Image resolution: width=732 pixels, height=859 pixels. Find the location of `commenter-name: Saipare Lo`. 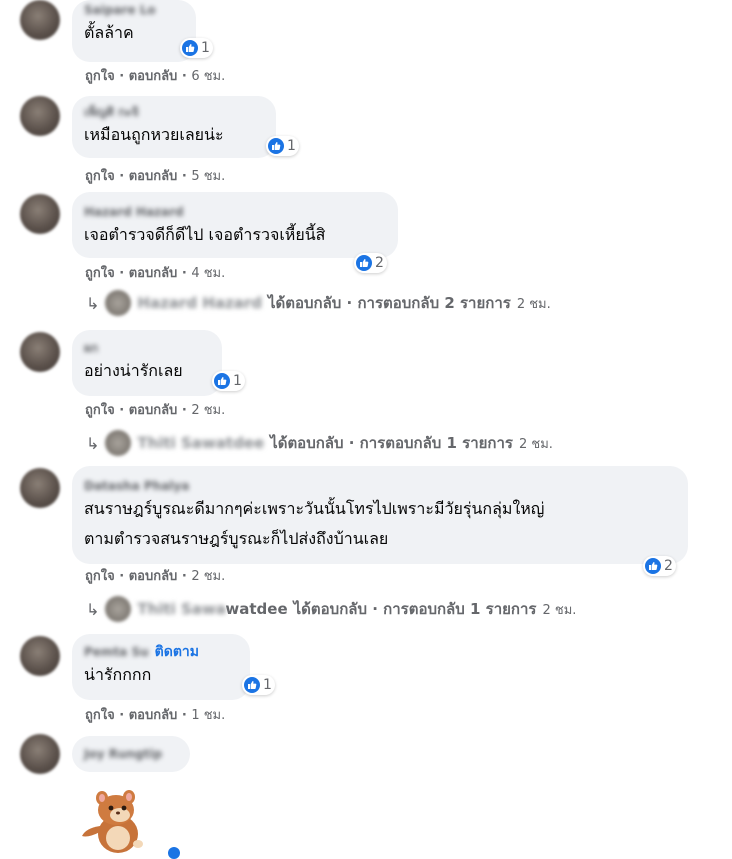

commenter-name: Saipare Lo is located at coordinates (134, 10).